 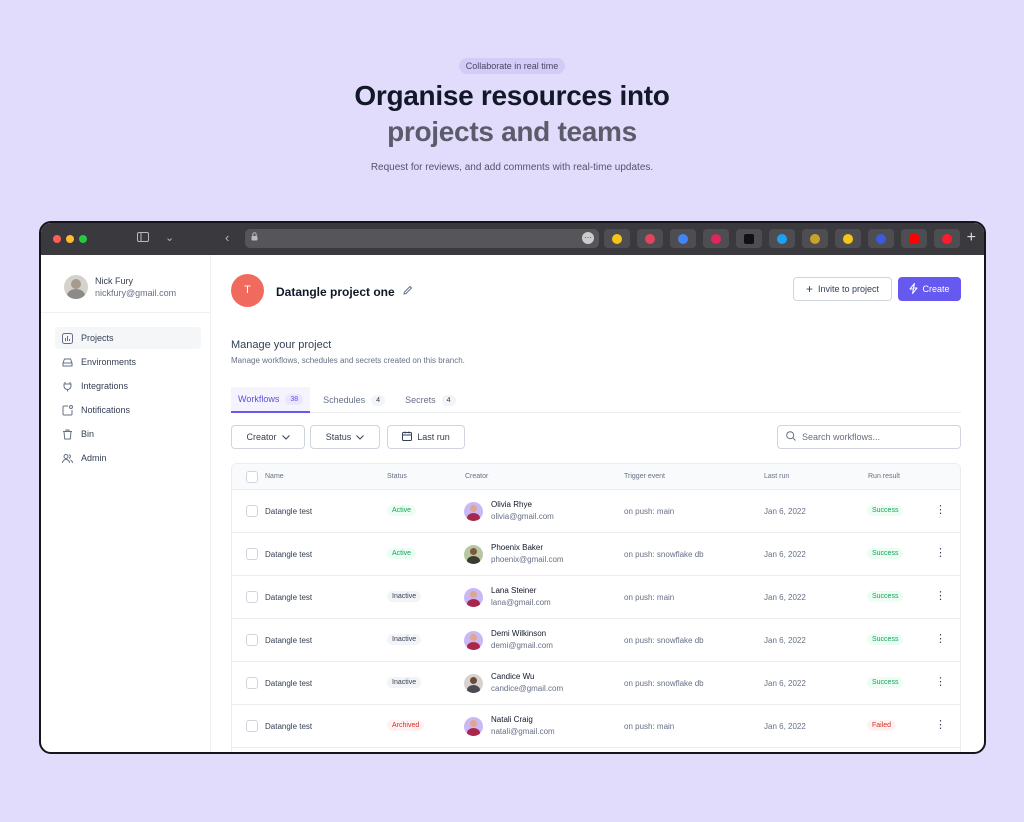 What do you see at coordinates (354, 400) in the screenshot?
I see `tab-schedules: Schedules 4` at bounding box center [354, 400].